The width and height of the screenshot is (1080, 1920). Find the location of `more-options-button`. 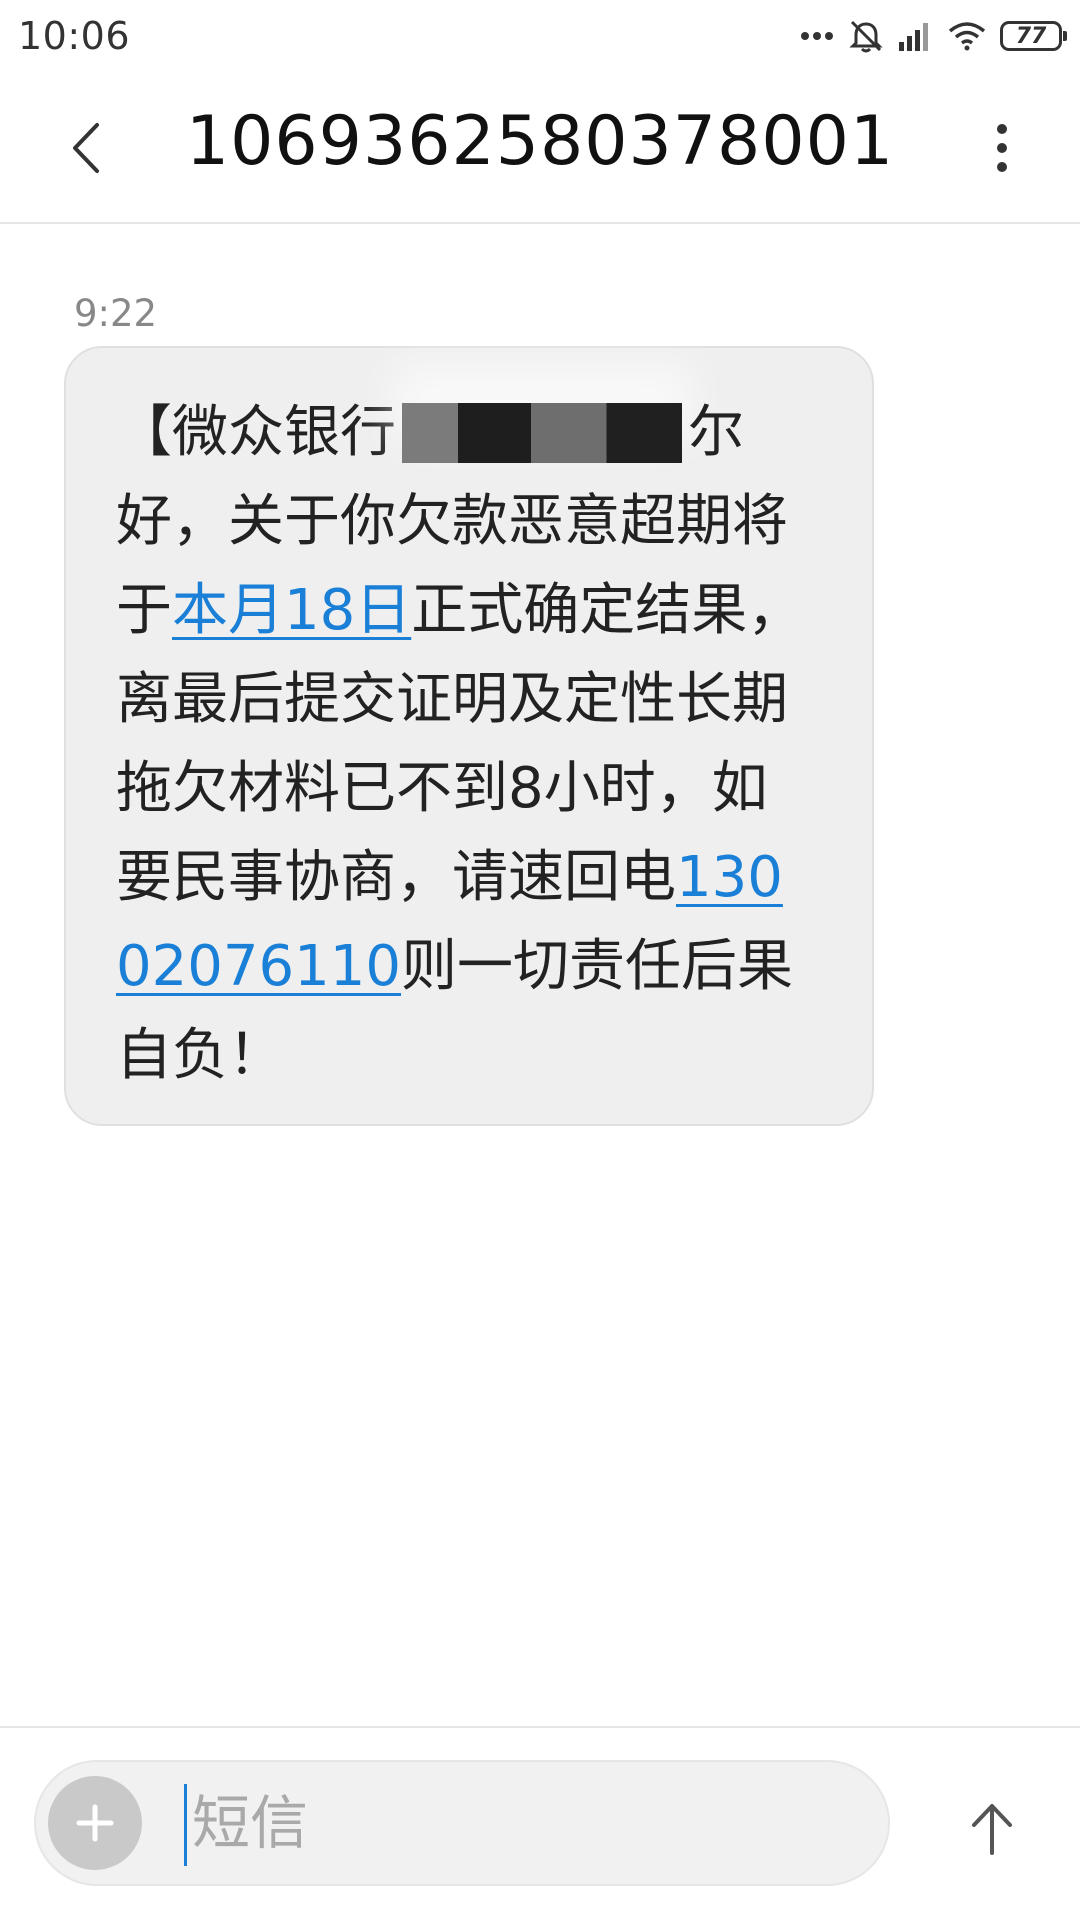

more-options-button is located at coordinates (1002, 148).